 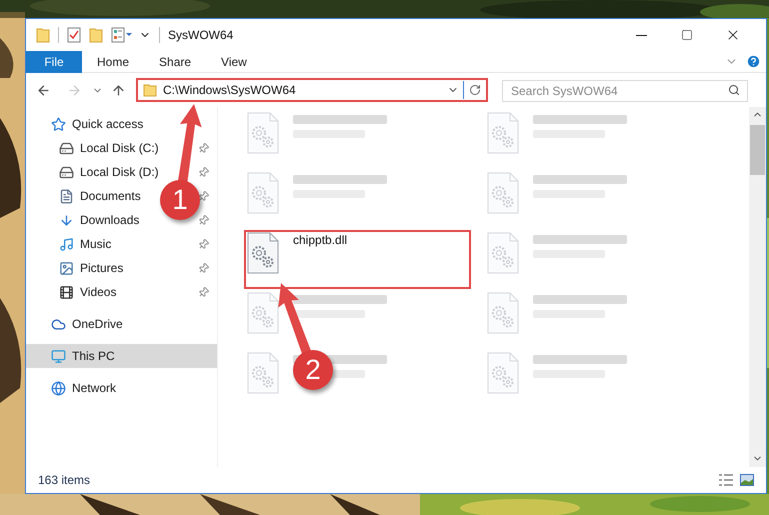 What do you see at coordinates (753, 61) in the screenshot?
I see `help-icon` at bounding box center [753, 61].